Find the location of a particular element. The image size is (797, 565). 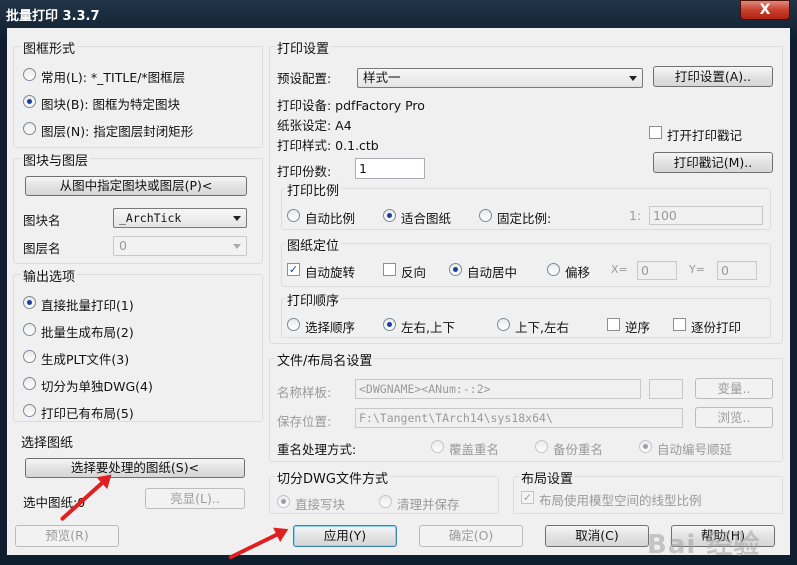

print-order-title: 打印顺序 is located at coordinates (313, 299).